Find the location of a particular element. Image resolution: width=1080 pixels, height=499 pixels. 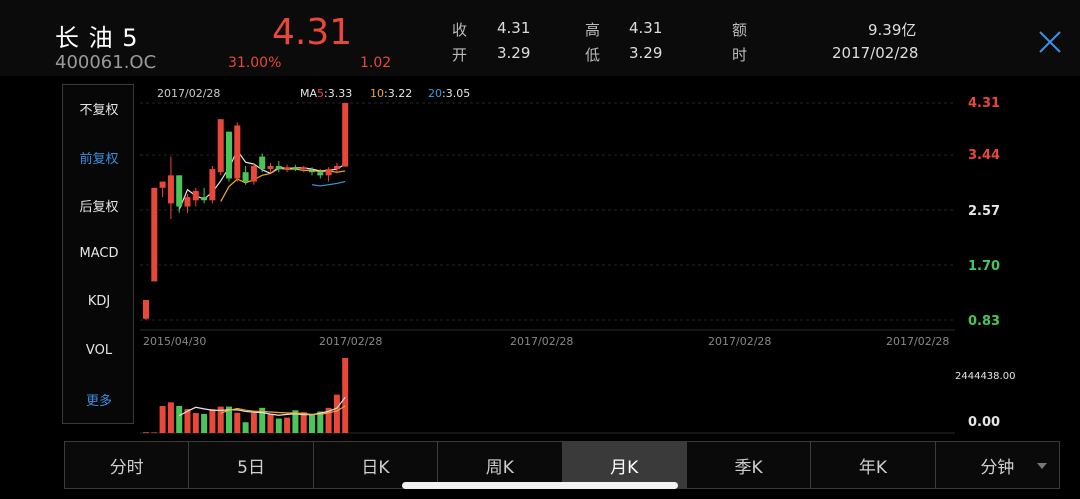

volume-bars is located at coordinates (246, 395).